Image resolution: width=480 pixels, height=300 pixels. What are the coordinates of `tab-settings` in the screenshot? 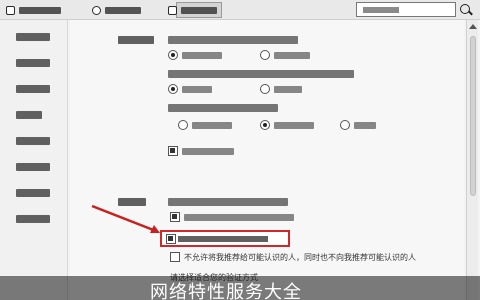 It's located at (33, 10).